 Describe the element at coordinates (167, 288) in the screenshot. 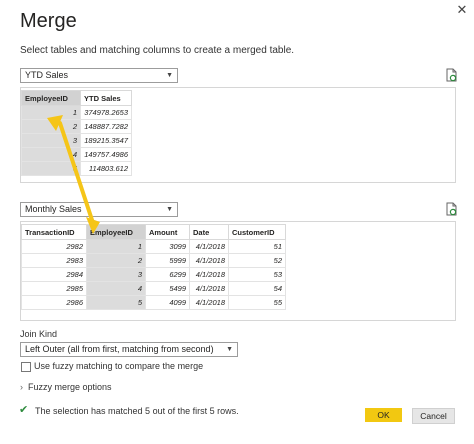

I see `table-cell: 5499` at that location.